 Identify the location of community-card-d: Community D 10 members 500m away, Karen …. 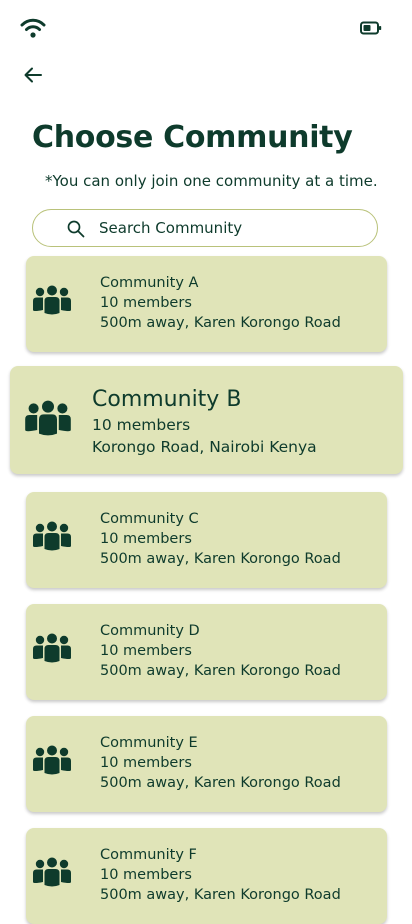
(206, 652).